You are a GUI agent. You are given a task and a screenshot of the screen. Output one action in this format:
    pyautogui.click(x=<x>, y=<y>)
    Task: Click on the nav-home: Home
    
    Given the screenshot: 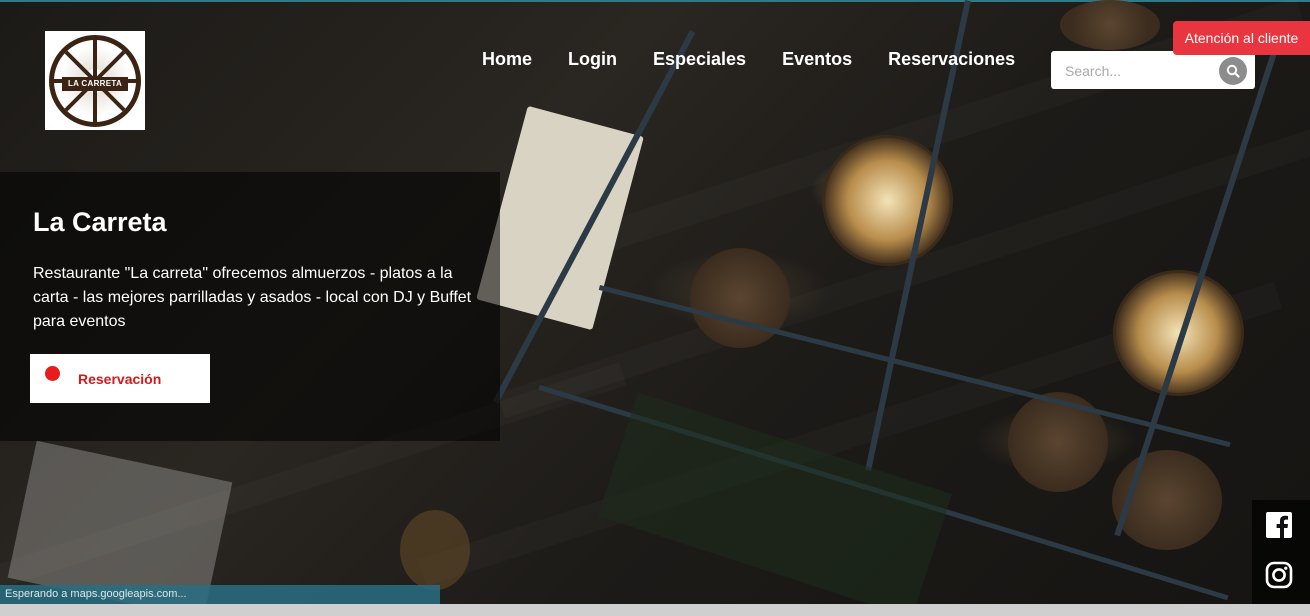 What is the action you would take?
    pyautogui.click(x=507, y=59)
    